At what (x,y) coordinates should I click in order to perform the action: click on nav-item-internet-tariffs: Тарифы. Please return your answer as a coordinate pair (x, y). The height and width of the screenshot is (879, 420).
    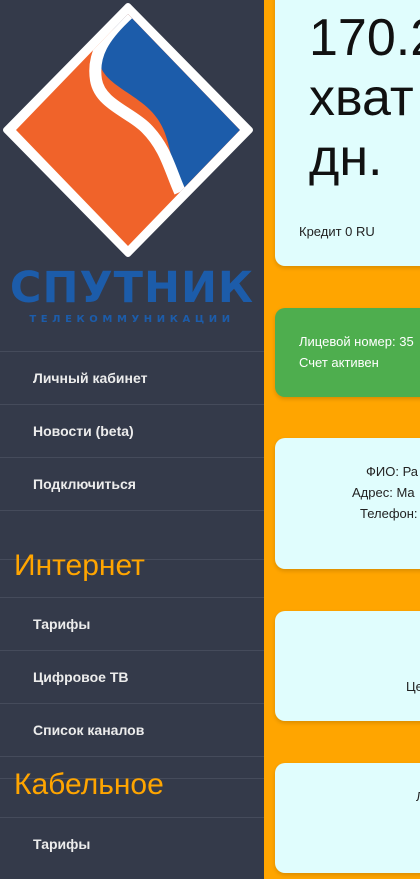
    Looking at the image, I should click on (132, 623).